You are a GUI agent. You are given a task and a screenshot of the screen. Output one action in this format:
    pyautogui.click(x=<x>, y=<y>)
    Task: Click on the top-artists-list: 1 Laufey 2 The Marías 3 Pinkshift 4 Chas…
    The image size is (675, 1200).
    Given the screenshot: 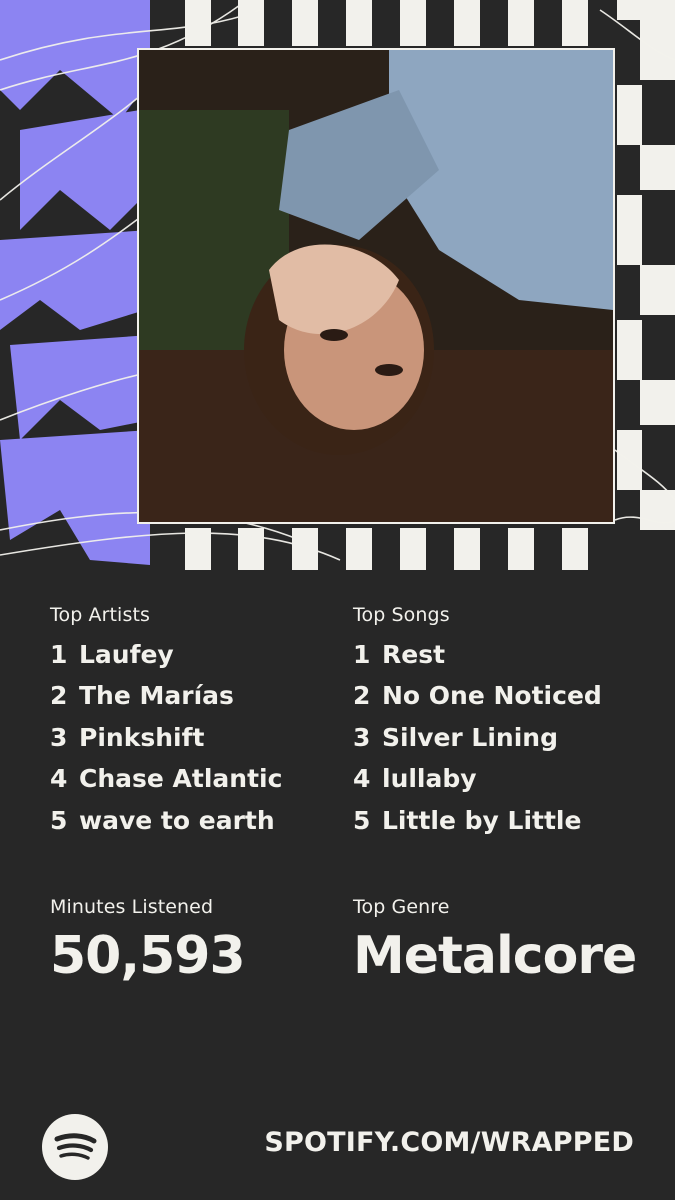 What is the action you would take?
    pyautogui.click(x=166, y=743)
    